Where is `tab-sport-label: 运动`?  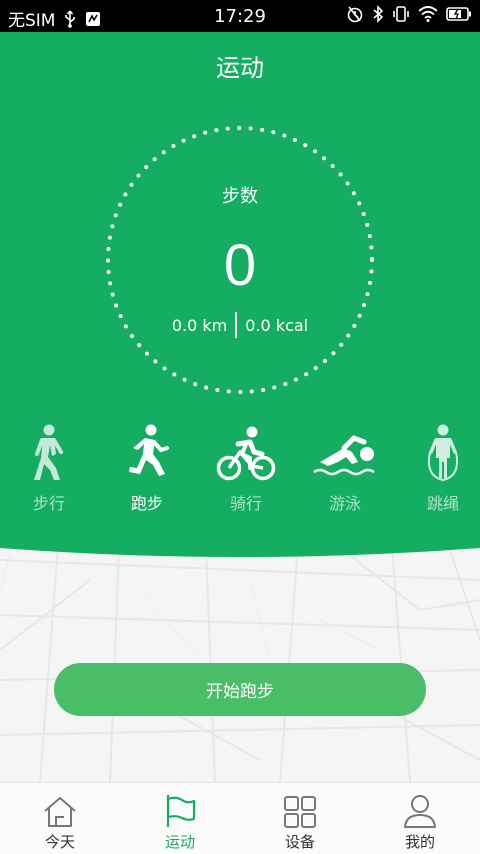 tab-sport-label: 运动 is located at coordinates (179, 842).